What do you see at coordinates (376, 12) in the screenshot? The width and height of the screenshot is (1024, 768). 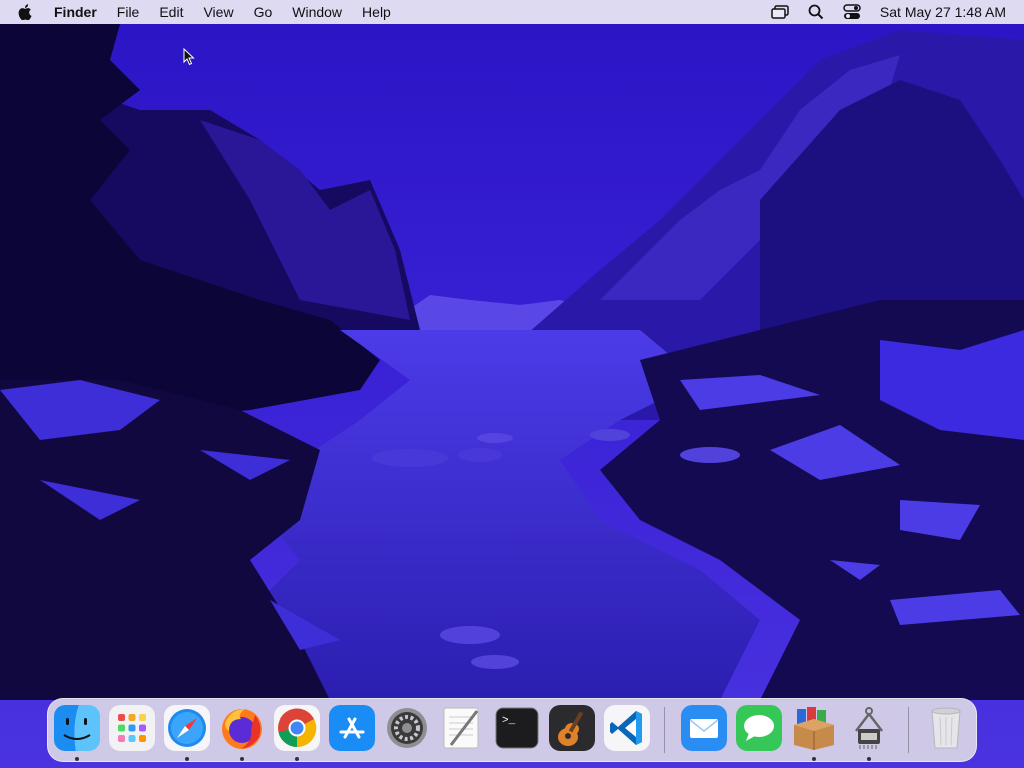 I see `menu-help: Help` at bounding box center [376, 12].